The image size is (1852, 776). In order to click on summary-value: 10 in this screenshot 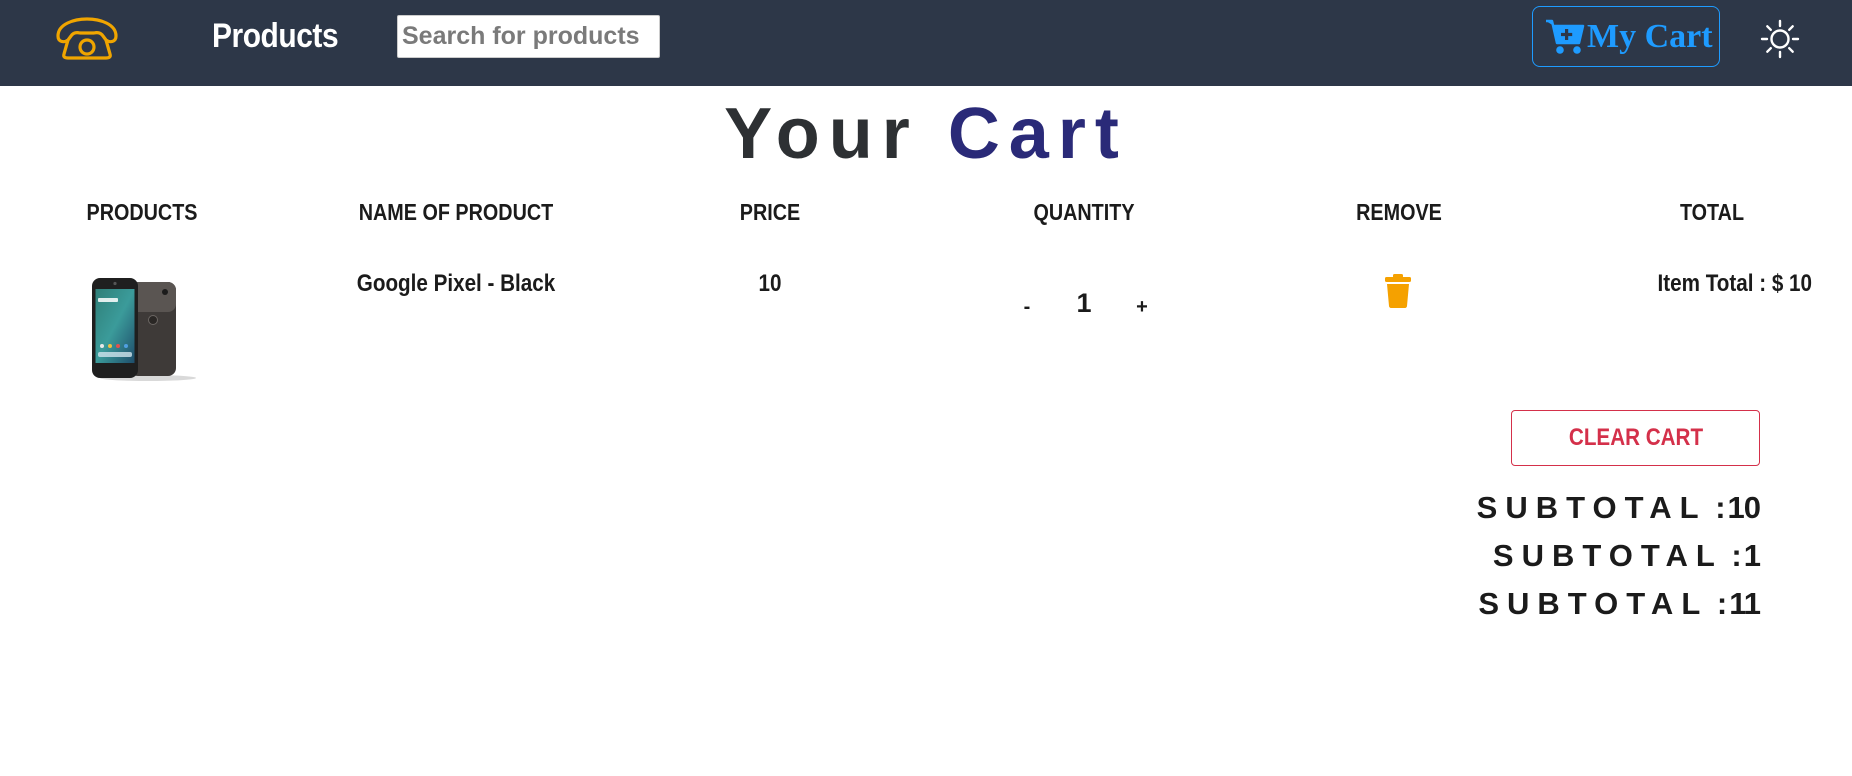, I will do `click(1744, 507)`.